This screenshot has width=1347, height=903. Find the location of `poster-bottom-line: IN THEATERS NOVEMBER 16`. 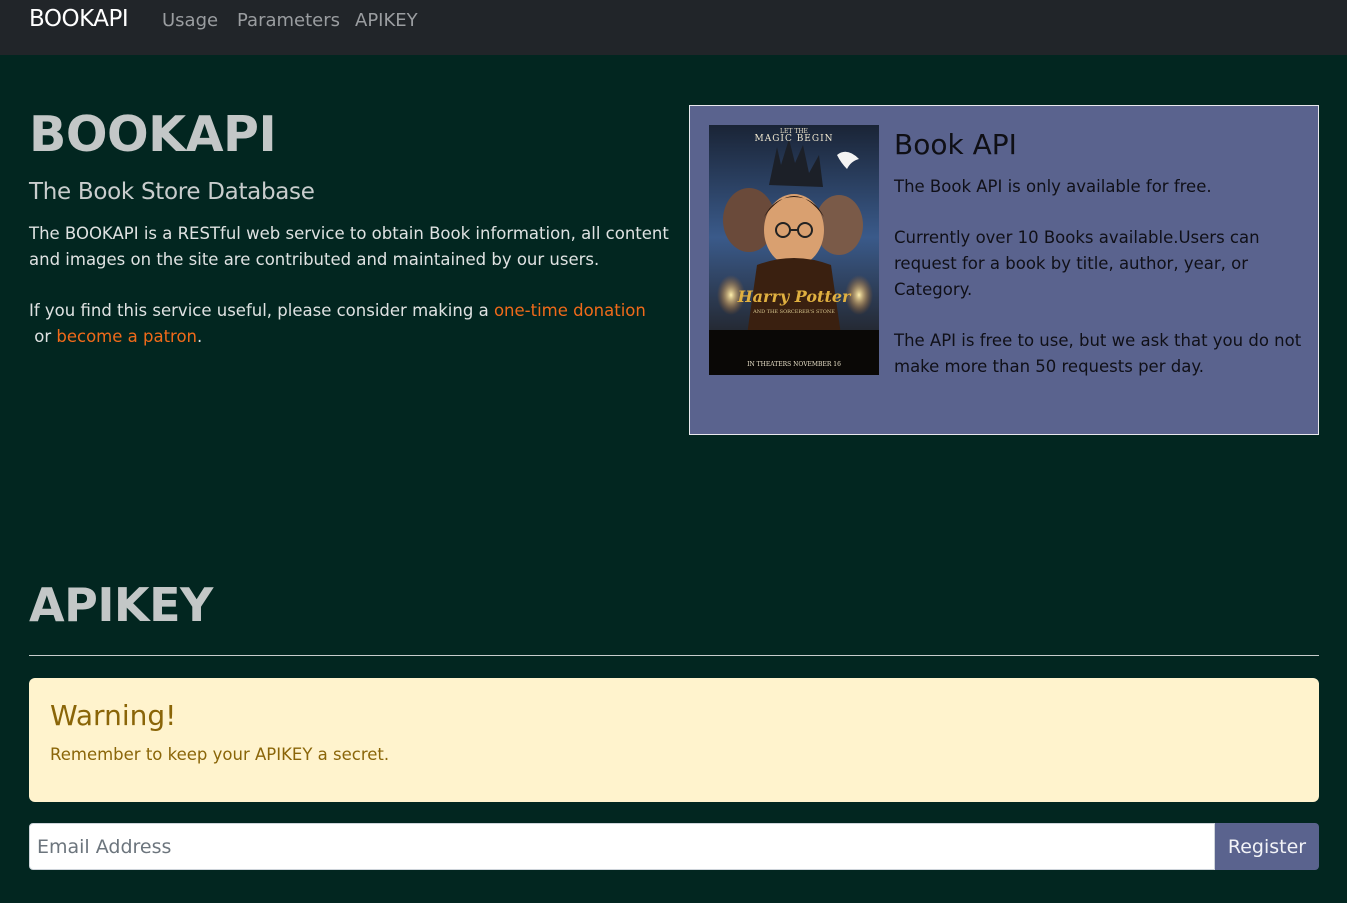

poster-bottom-line: IN THEATERS NOVEMBER 16 is located at coordinates (794, 364).